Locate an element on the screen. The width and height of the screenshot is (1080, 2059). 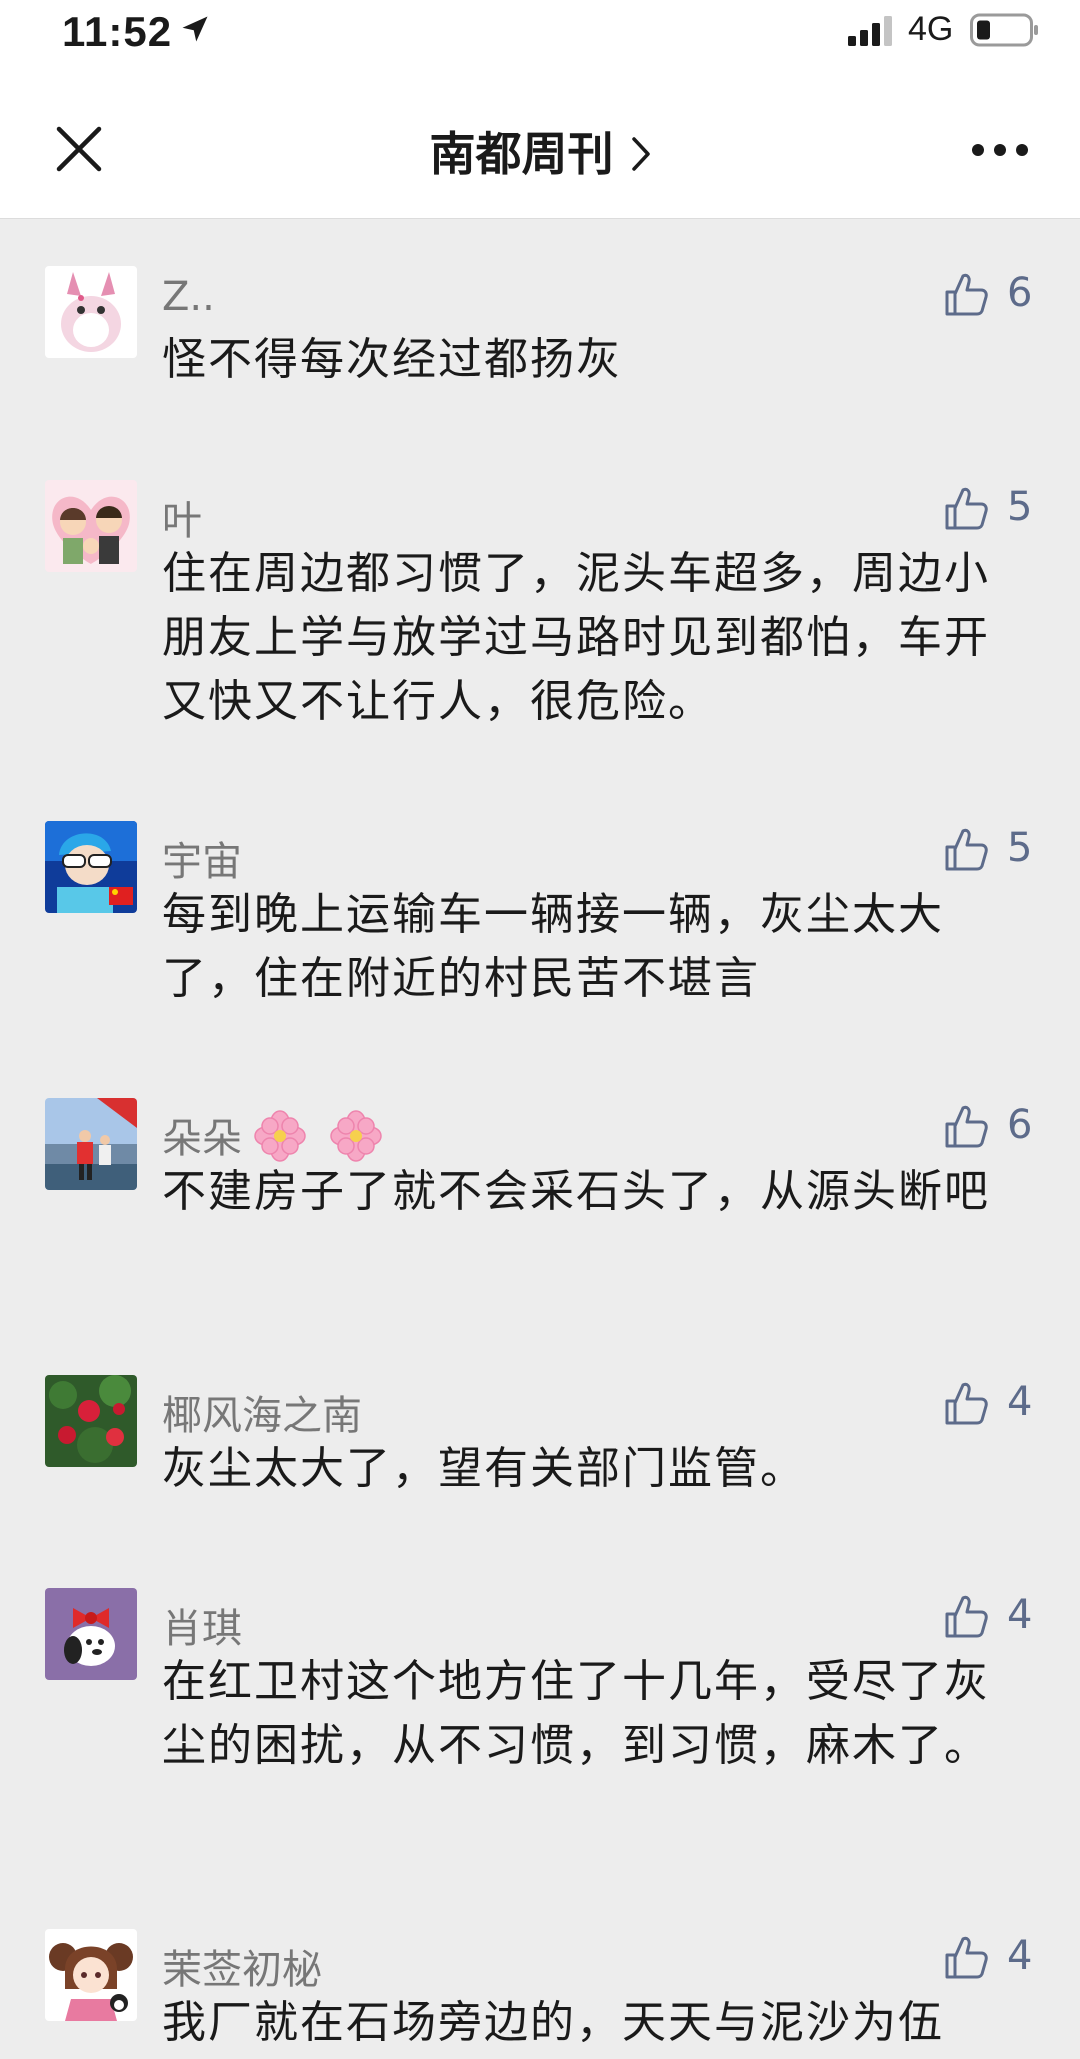
page-title: 南都周刊 is located at coordinates (521, 154).